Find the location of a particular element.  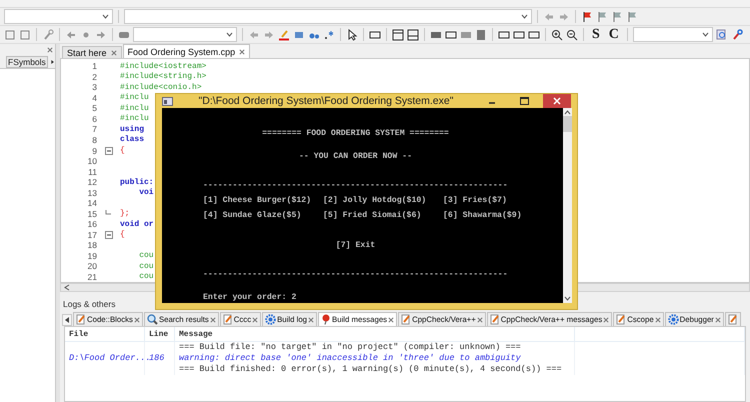

line-number: 21 is located at coordinates (91, 277).